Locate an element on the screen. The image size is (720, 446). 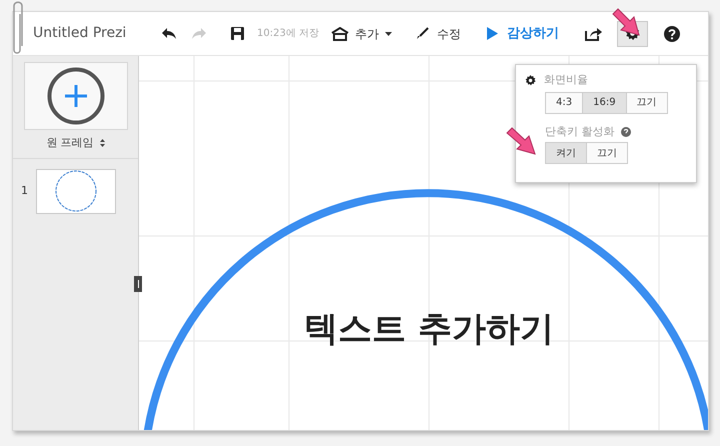
add-frame-button is located at coordinates (76, 96).